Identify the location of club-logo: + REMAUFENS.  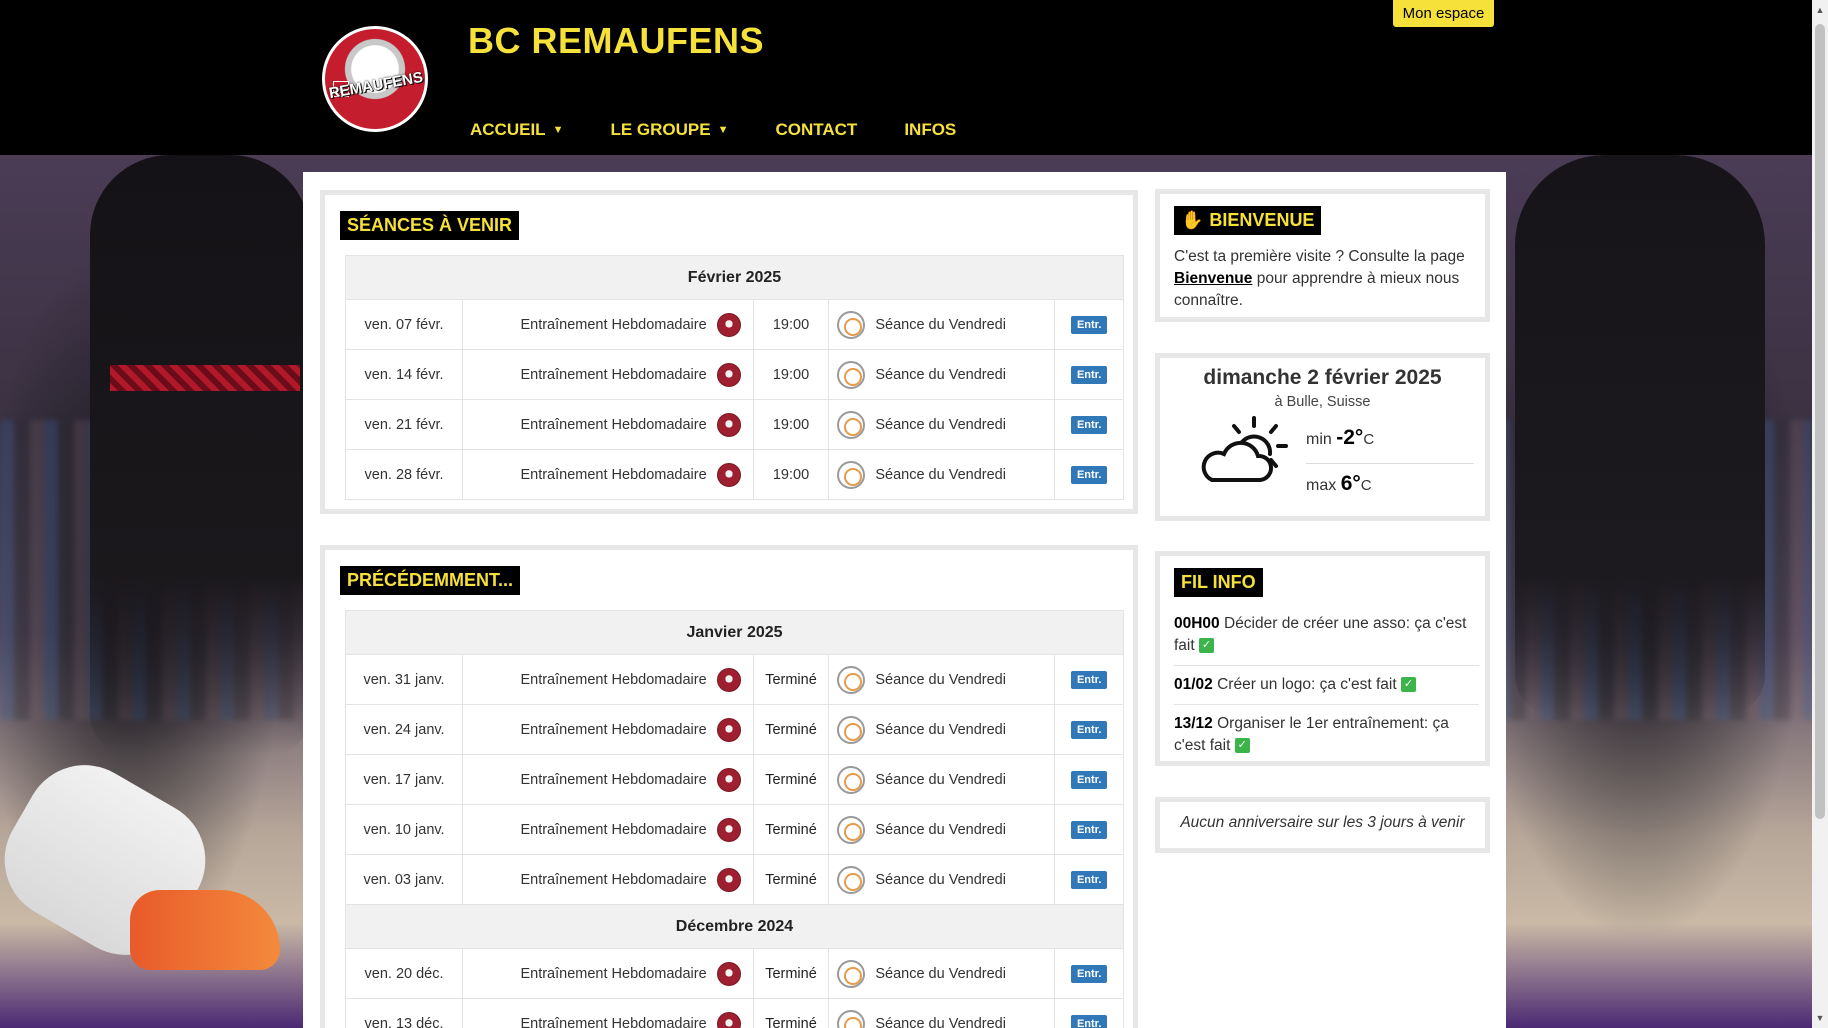
(375, 79).